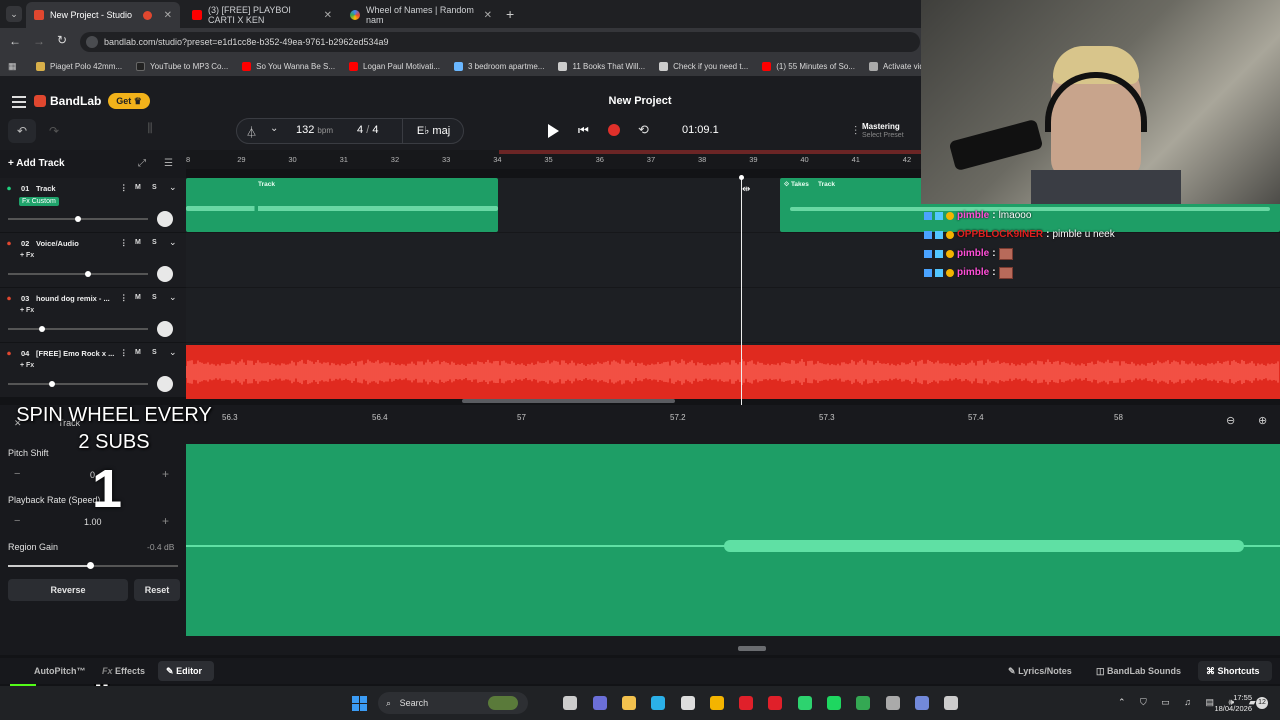 The image size is (1280, 720). What do you see at coordinates (733, 315) in the screenshot?
I see `track-lane` at bounding box center [733, 315].